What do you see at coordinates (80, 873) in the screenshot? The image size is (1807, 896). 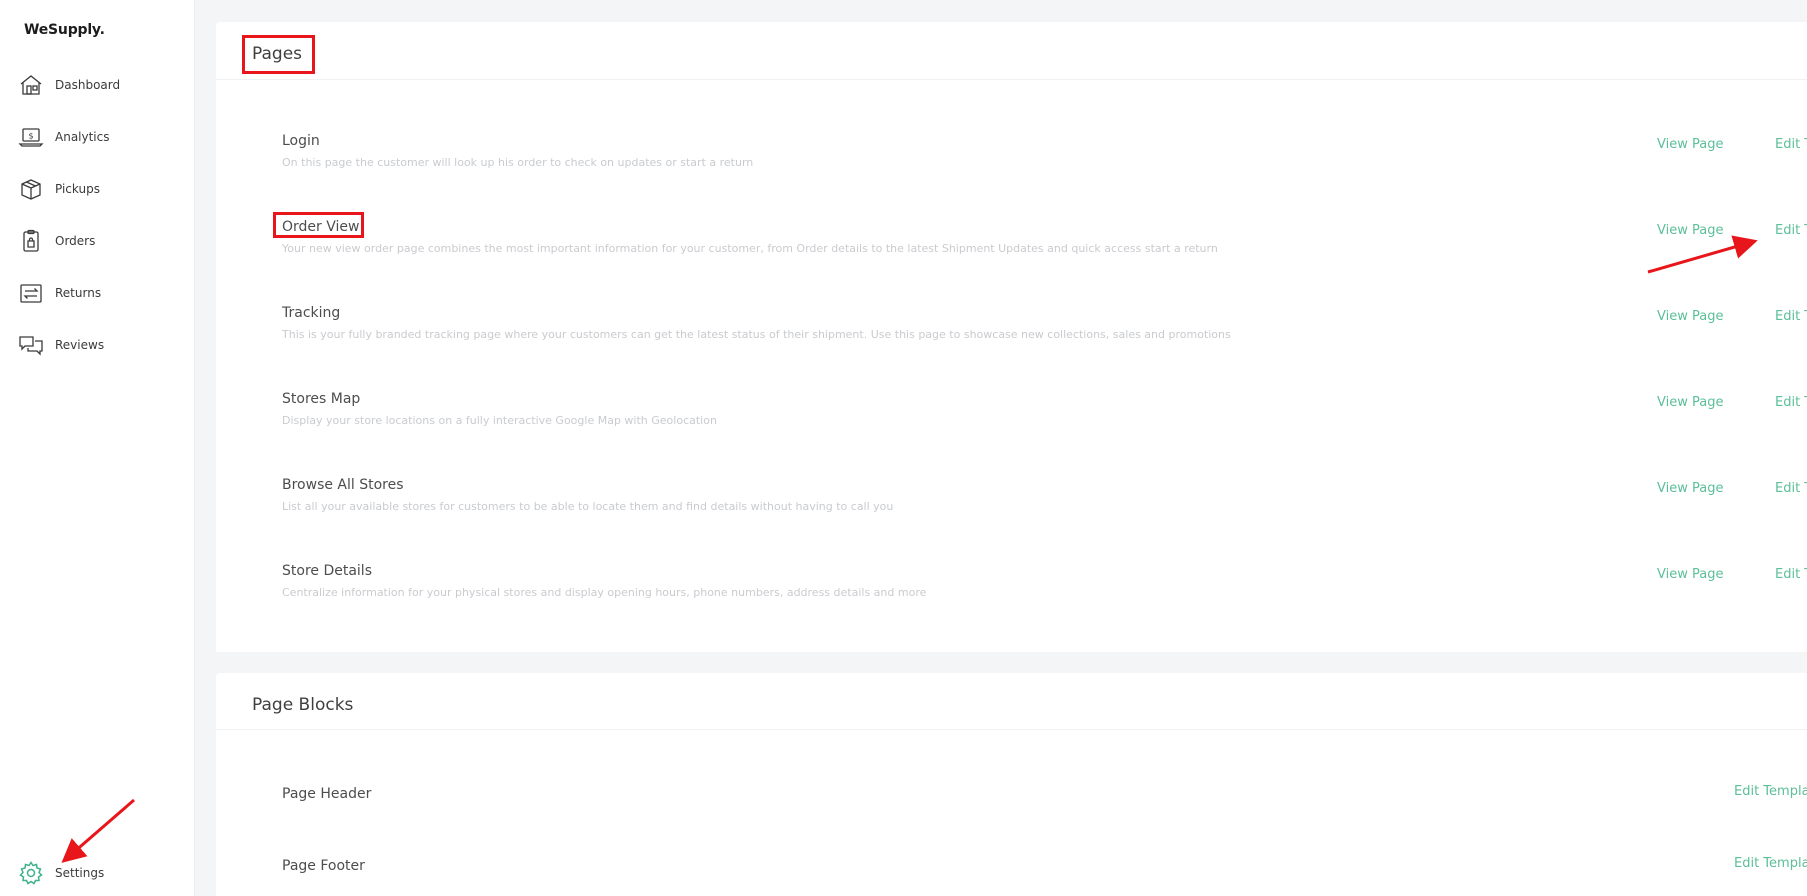 I see `sidebar-item-label: Settings` at bounding box center [80, 873].